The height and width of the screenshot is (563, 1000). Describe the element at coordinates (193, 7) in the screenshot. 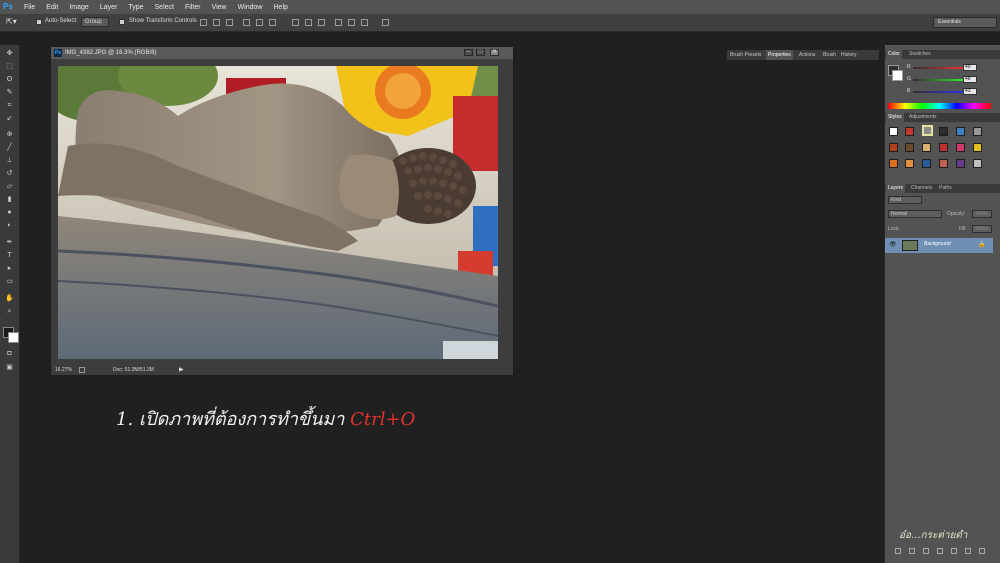

I see `menu-filter: Filter` at that location.